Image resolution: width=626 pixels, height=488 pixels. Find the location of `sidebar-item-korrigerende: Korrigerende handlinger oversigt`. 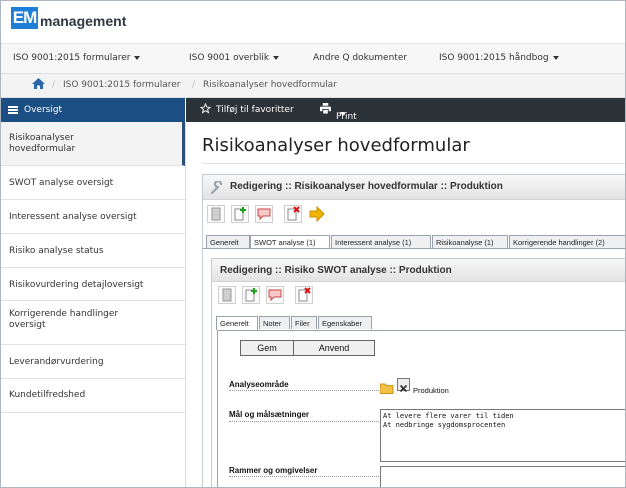

sidebar-item-korrigerende: Korrigerende handlinger oversigt is located at coordinates (93, 323).